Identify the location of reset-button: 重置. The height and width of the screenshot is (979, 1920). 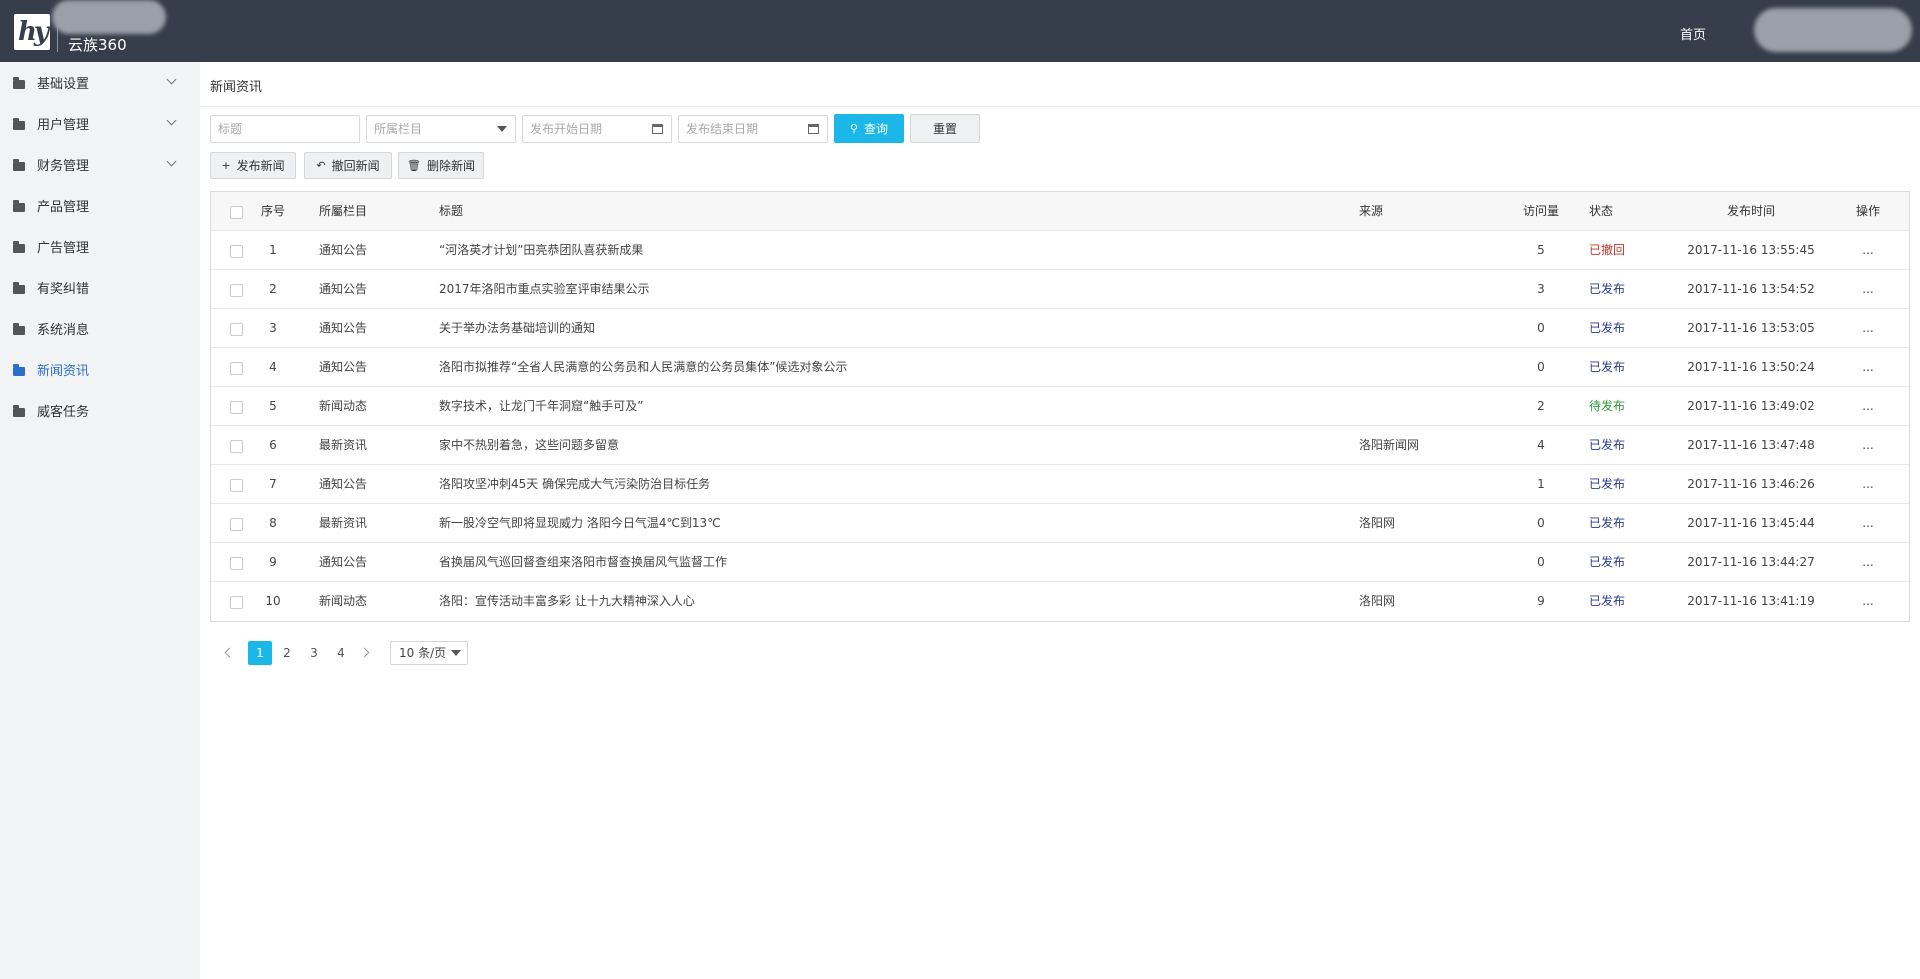
(945, 128).